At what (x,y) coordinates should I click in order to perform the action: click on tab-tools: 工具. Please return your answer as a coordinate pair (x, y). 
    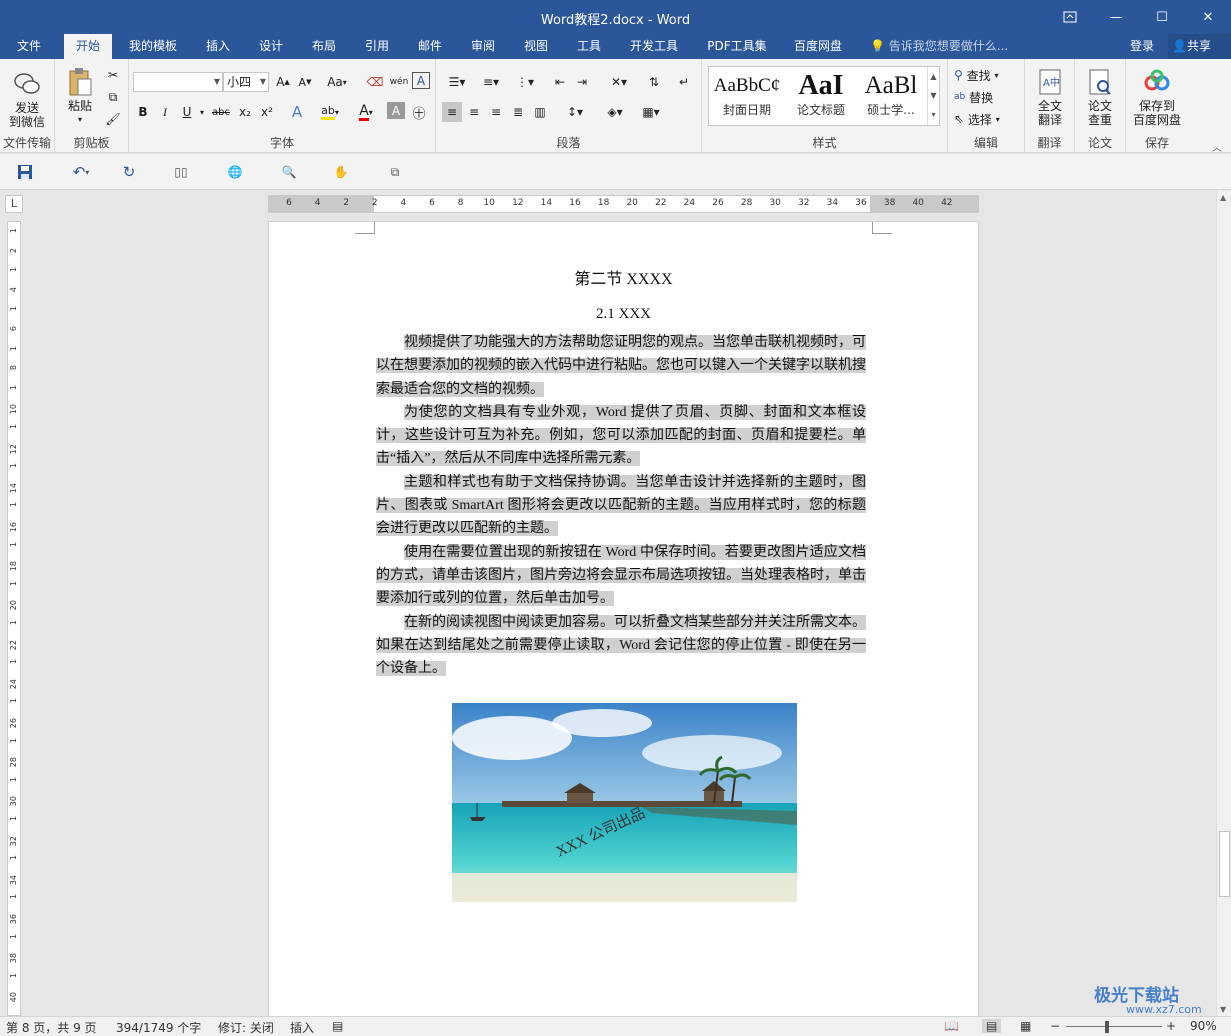
    Looking at the image, I should click on (589, 46).